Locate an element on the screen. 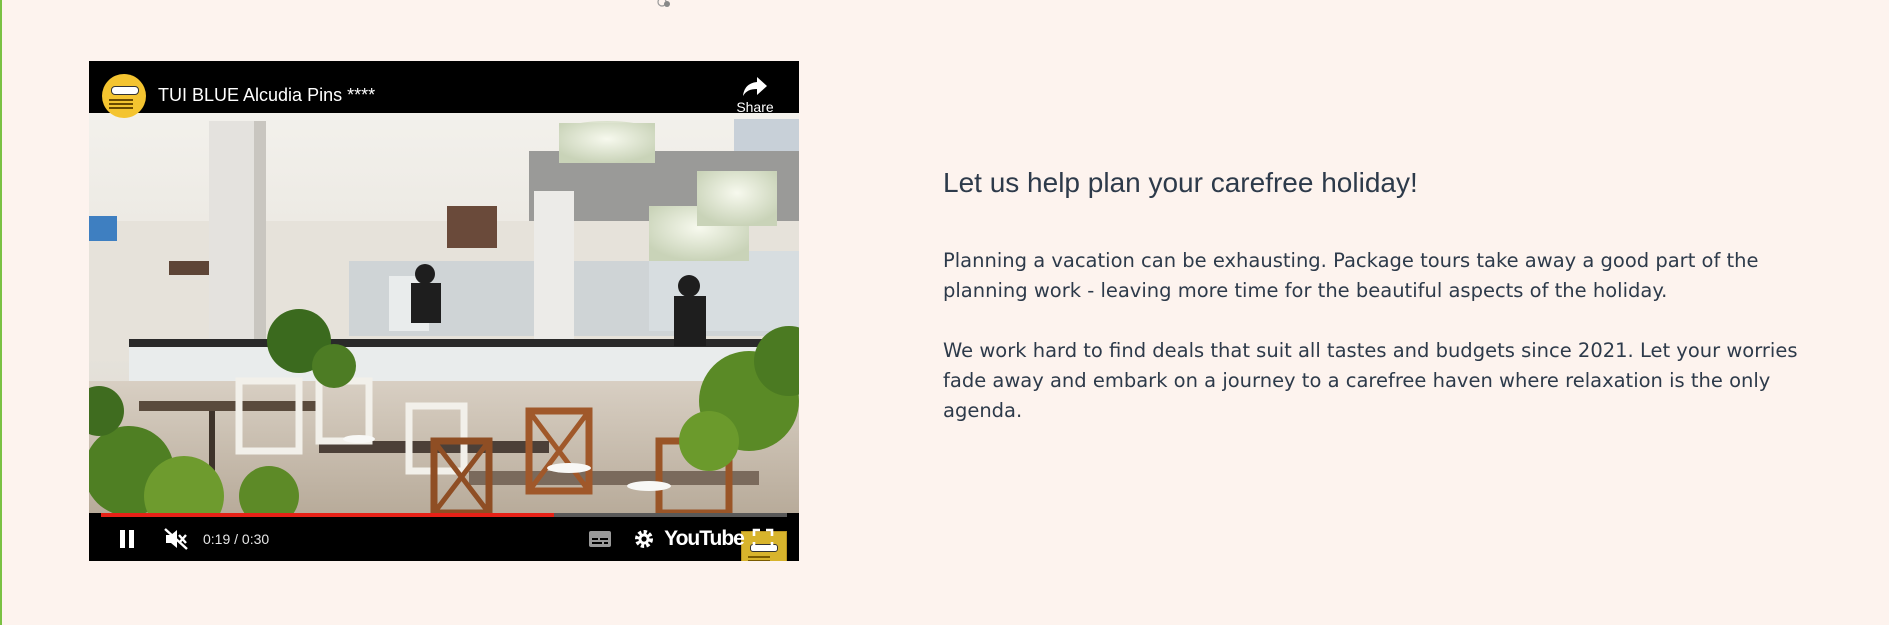 This screenshot has width=1889, height=625. fullscreen-icon is located at coordinates (763, 539).